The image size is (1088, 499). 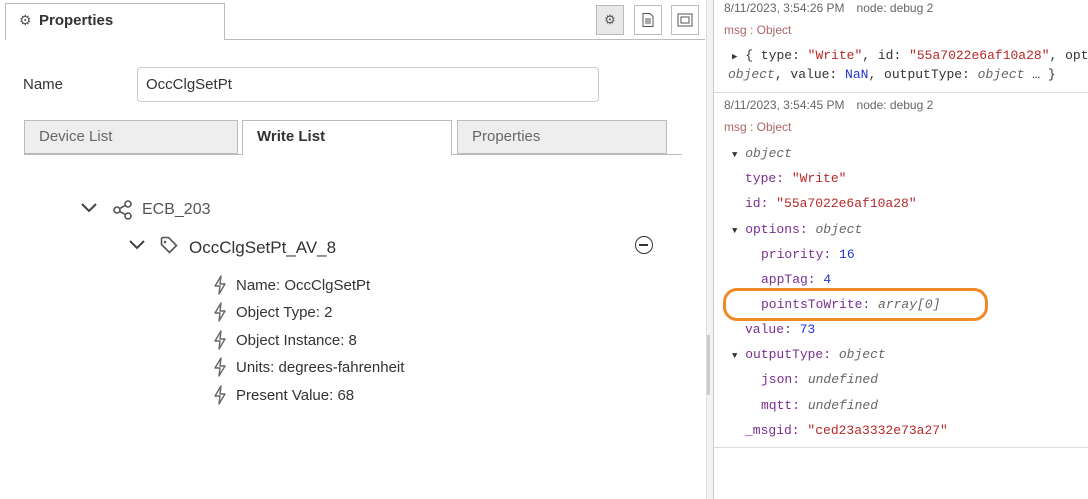 I want to click on tree-root: ▼ object, so click(x=762, y=153).